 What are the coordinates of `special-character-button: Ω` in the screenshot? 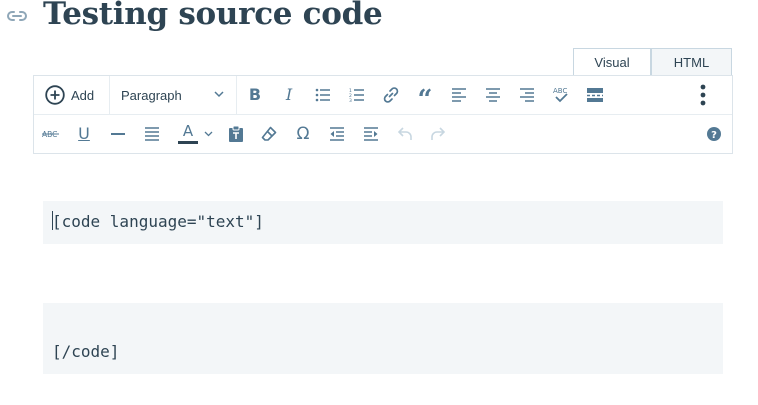 It's located at (303, 134).